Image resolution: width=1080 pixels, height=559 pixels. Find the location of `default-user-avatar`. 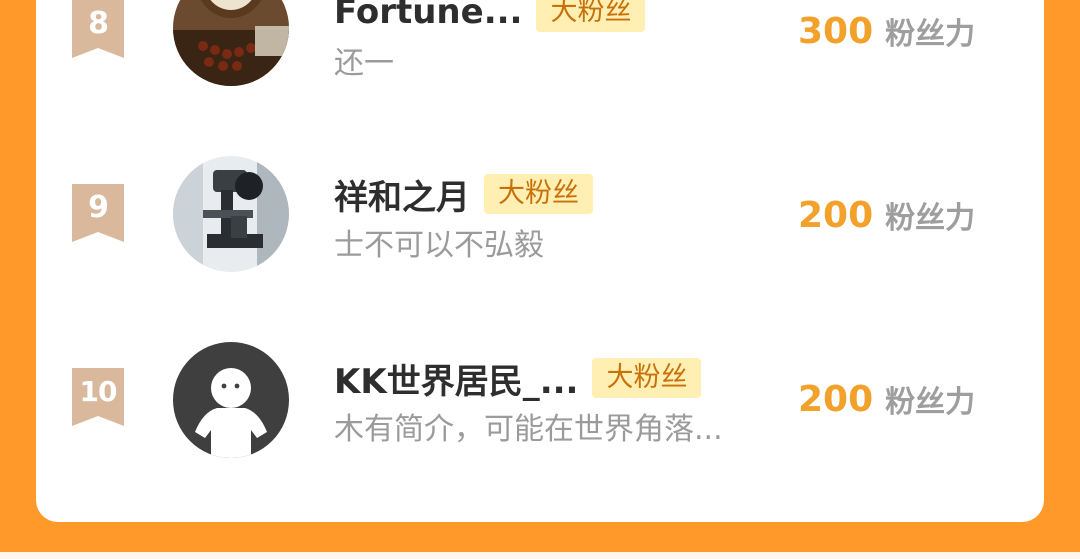

default-user-avatar is located at coordinates (231, 400).